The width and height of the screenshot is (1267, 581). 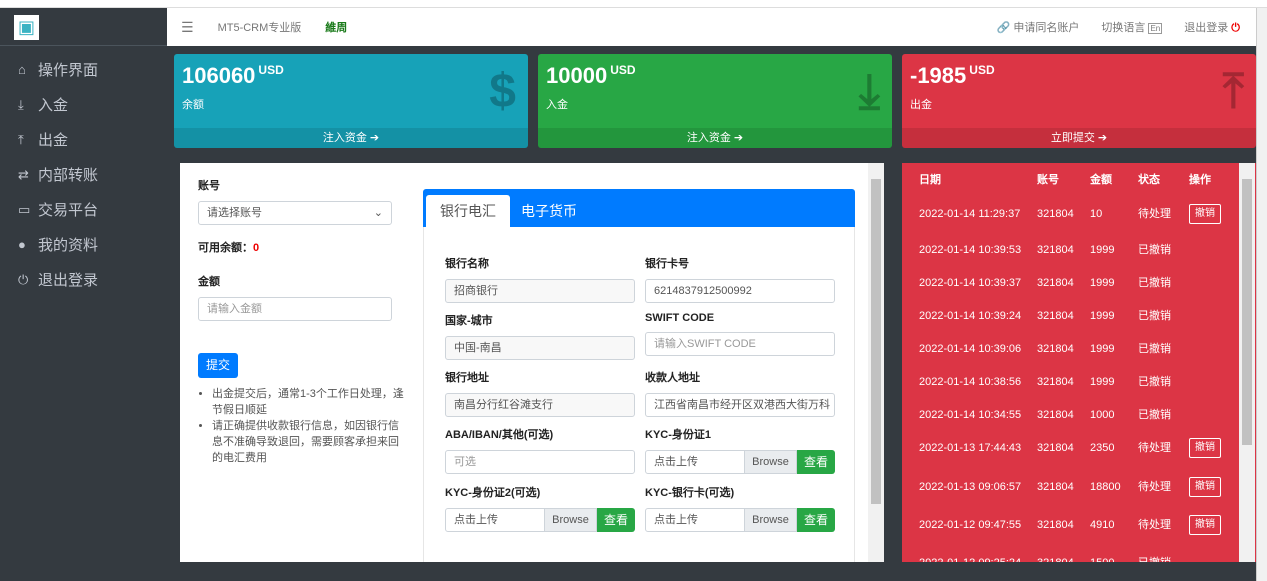 What do you see at coordinates (1233, 91) in the screenshot?
I see `card-bg-icon: ⤒` at bounding box center [1233, 91].